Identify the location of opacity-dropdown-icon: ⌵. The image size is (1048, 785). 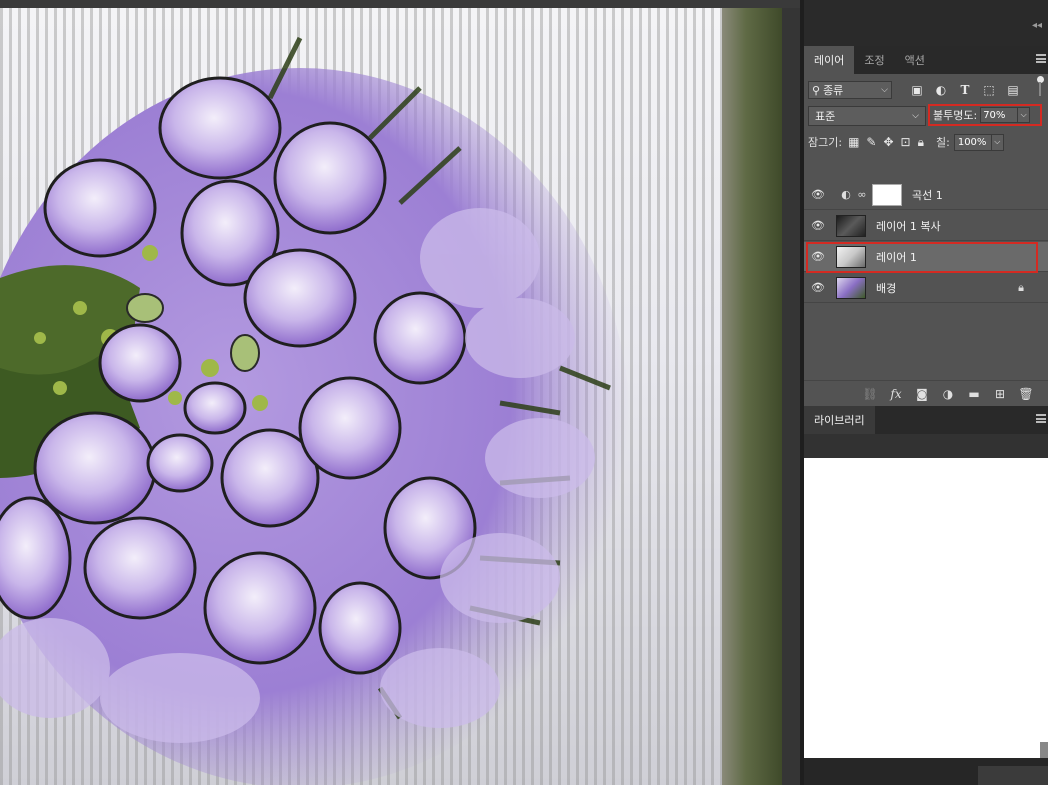
(1024, 115).